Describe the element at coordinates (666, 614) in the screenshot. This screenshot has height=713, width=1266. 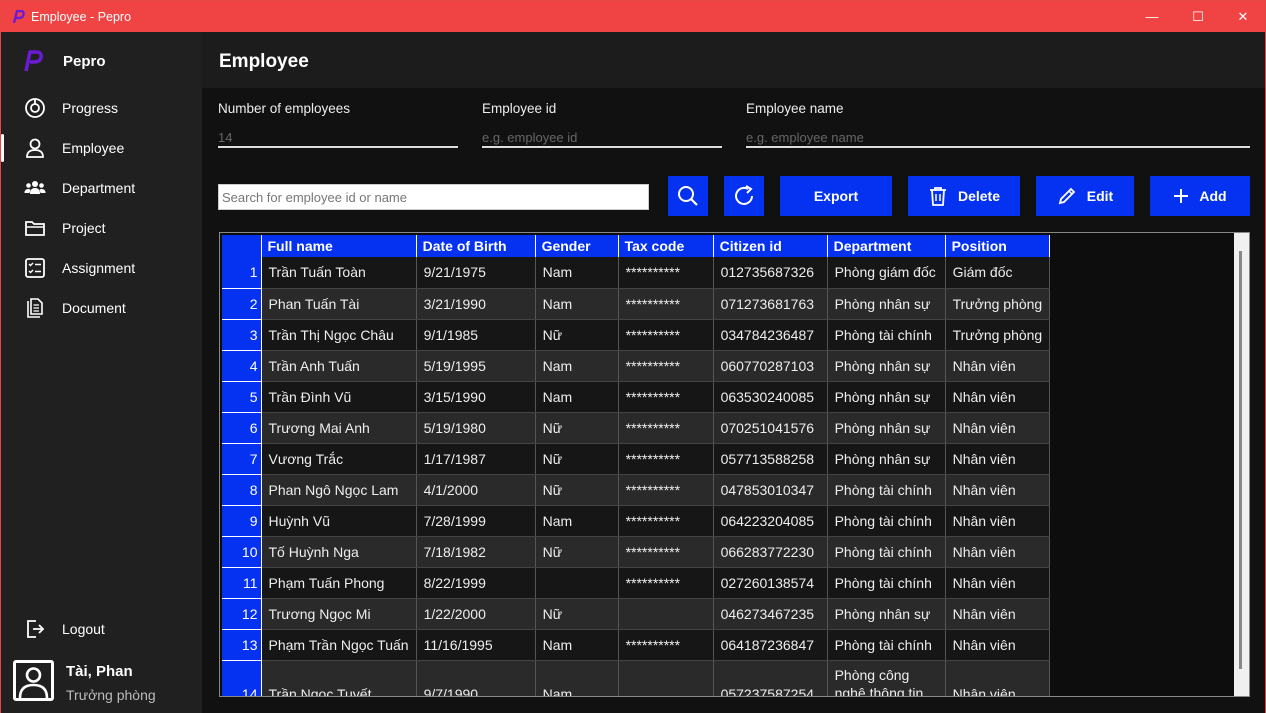
I see `tax-code-cell` at that location.